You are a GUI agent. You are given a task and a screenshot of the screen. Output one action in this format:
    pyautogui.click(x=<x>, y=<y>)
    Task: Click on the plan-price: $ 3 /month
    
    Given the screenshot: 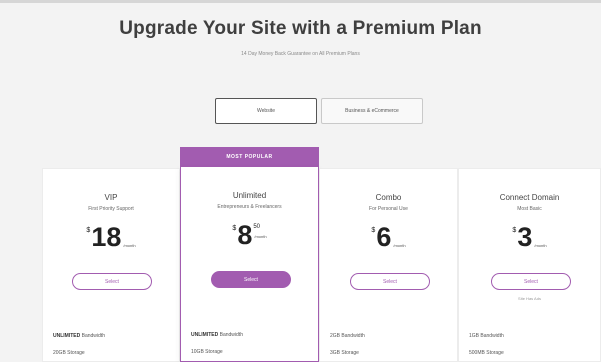 What is the action you would take?
    pyautogui.click(x=529, y=239)
    